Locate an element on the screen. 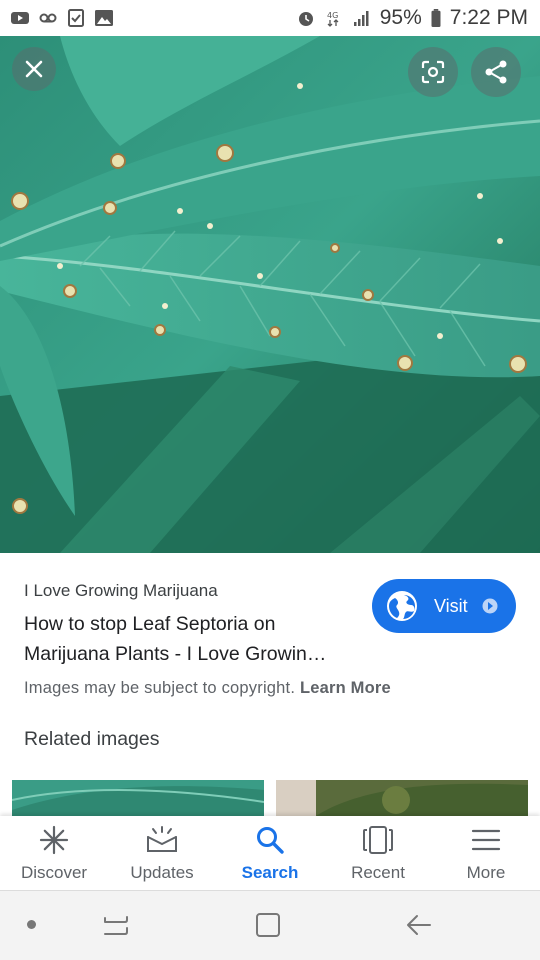 The width and height of the screenshot is (540, 960). recent-apps-icon is located at coordinates (116, 925).